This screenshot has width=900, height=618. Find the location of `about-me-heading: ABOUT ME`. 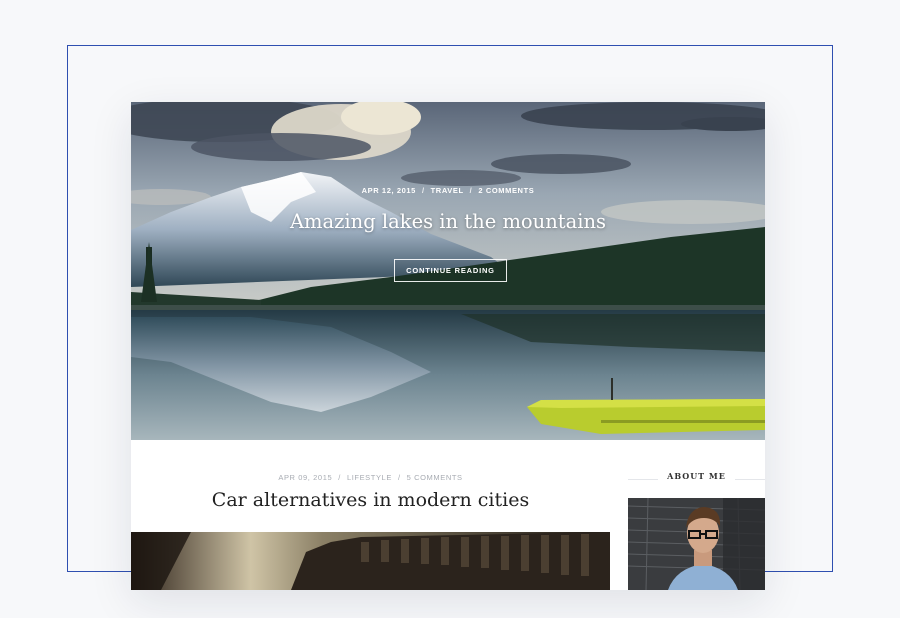

about-me-heading: ABOUT ME is located at coordinates (696, 476).